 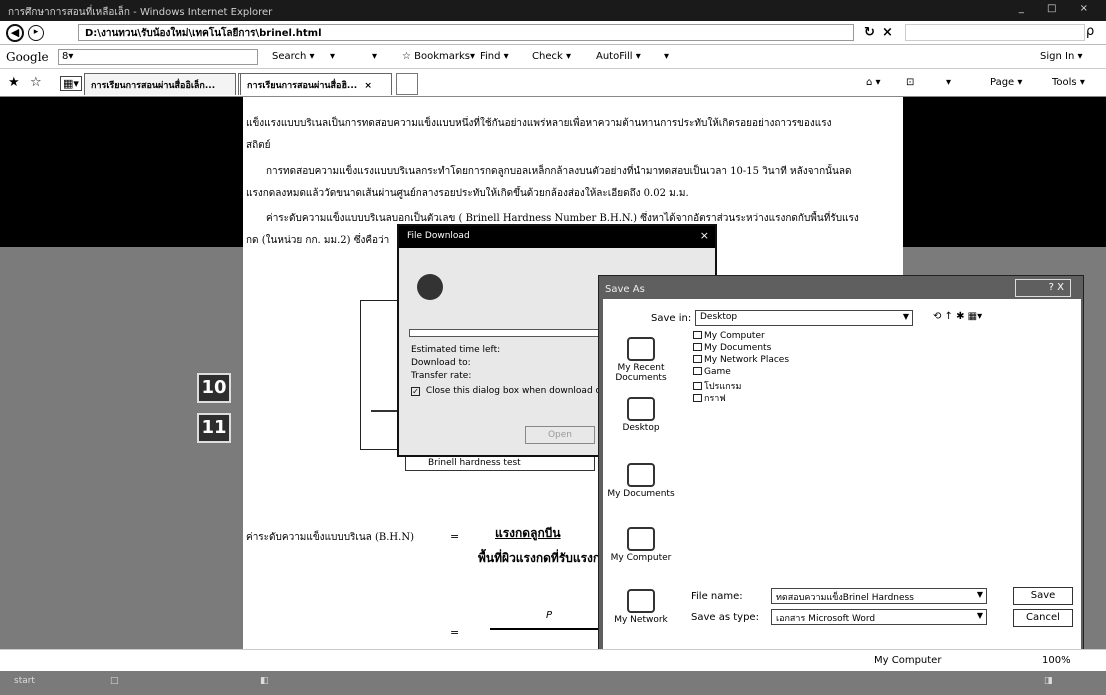 I want to click on google-check-button: Check ▾, so click(x=551, y=56).